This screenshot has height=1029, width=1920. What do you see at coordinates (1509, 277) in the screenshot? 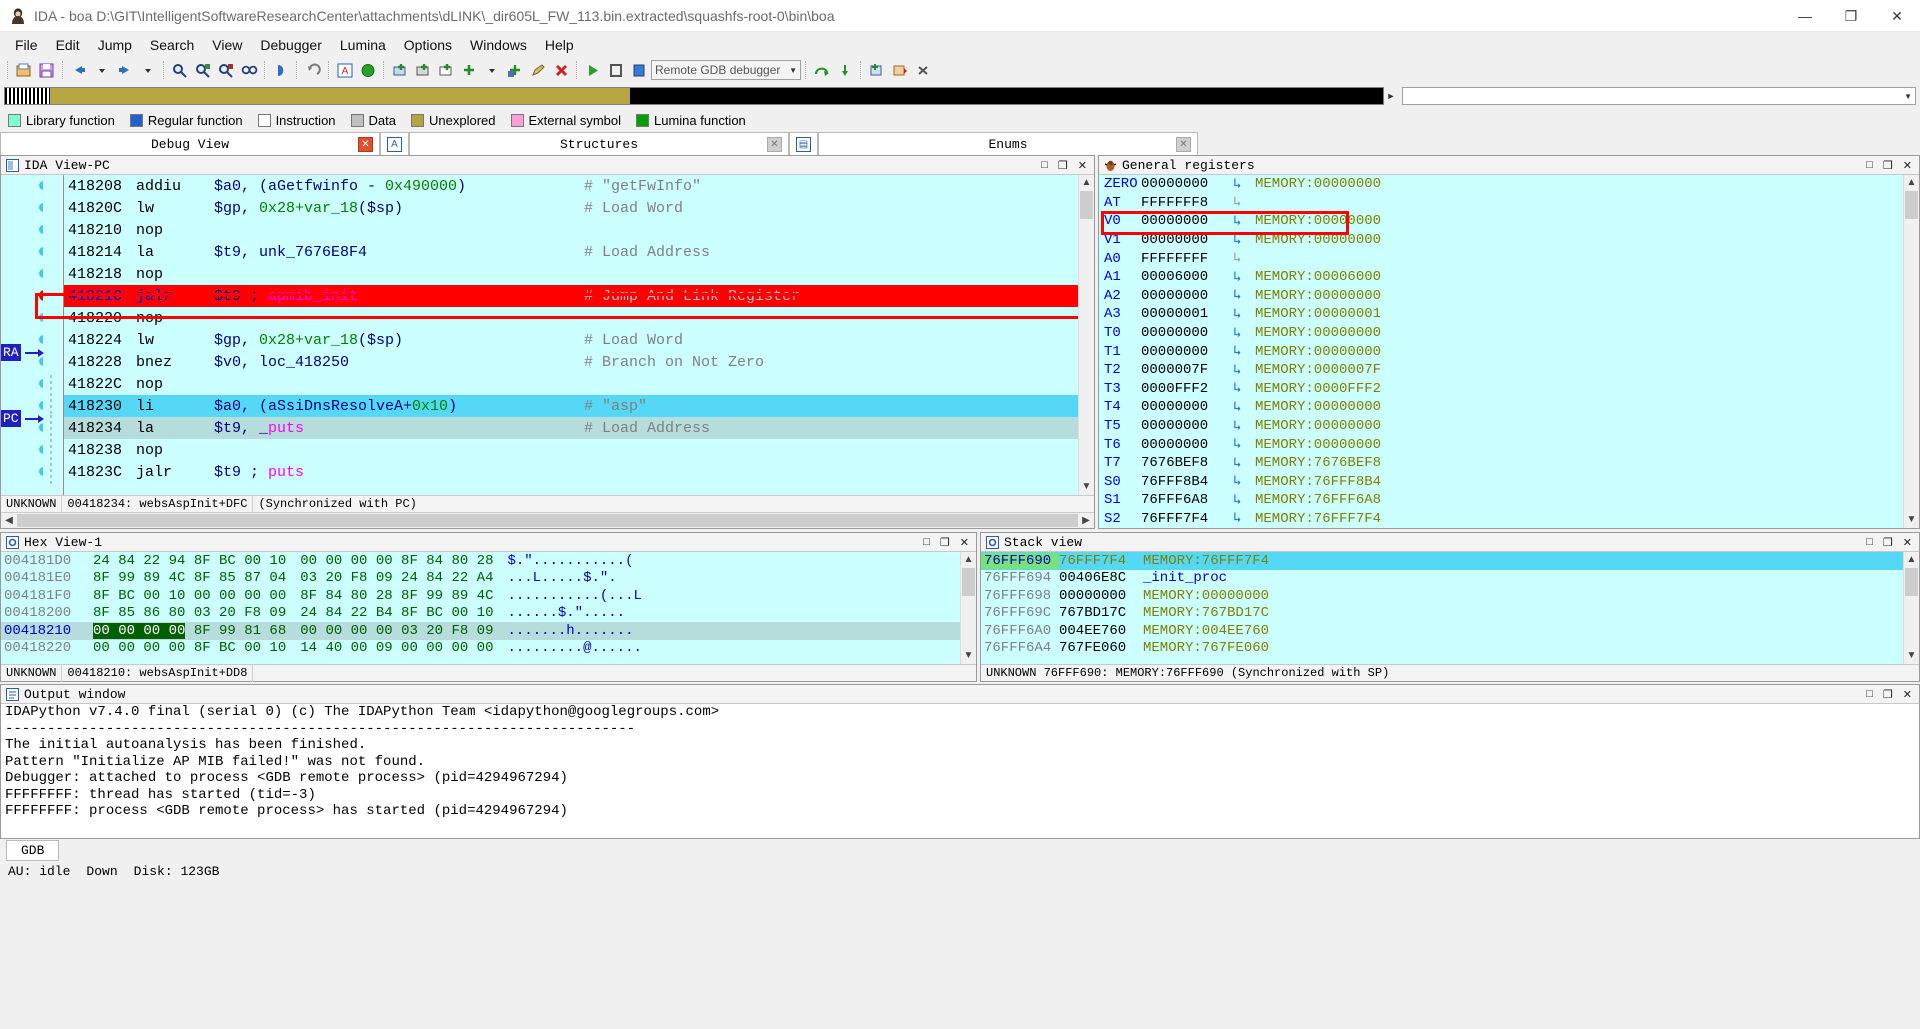
I see `register-row: A1 00006000 ↳ MEMORY:00006000` at bounding box center [1509, 277].